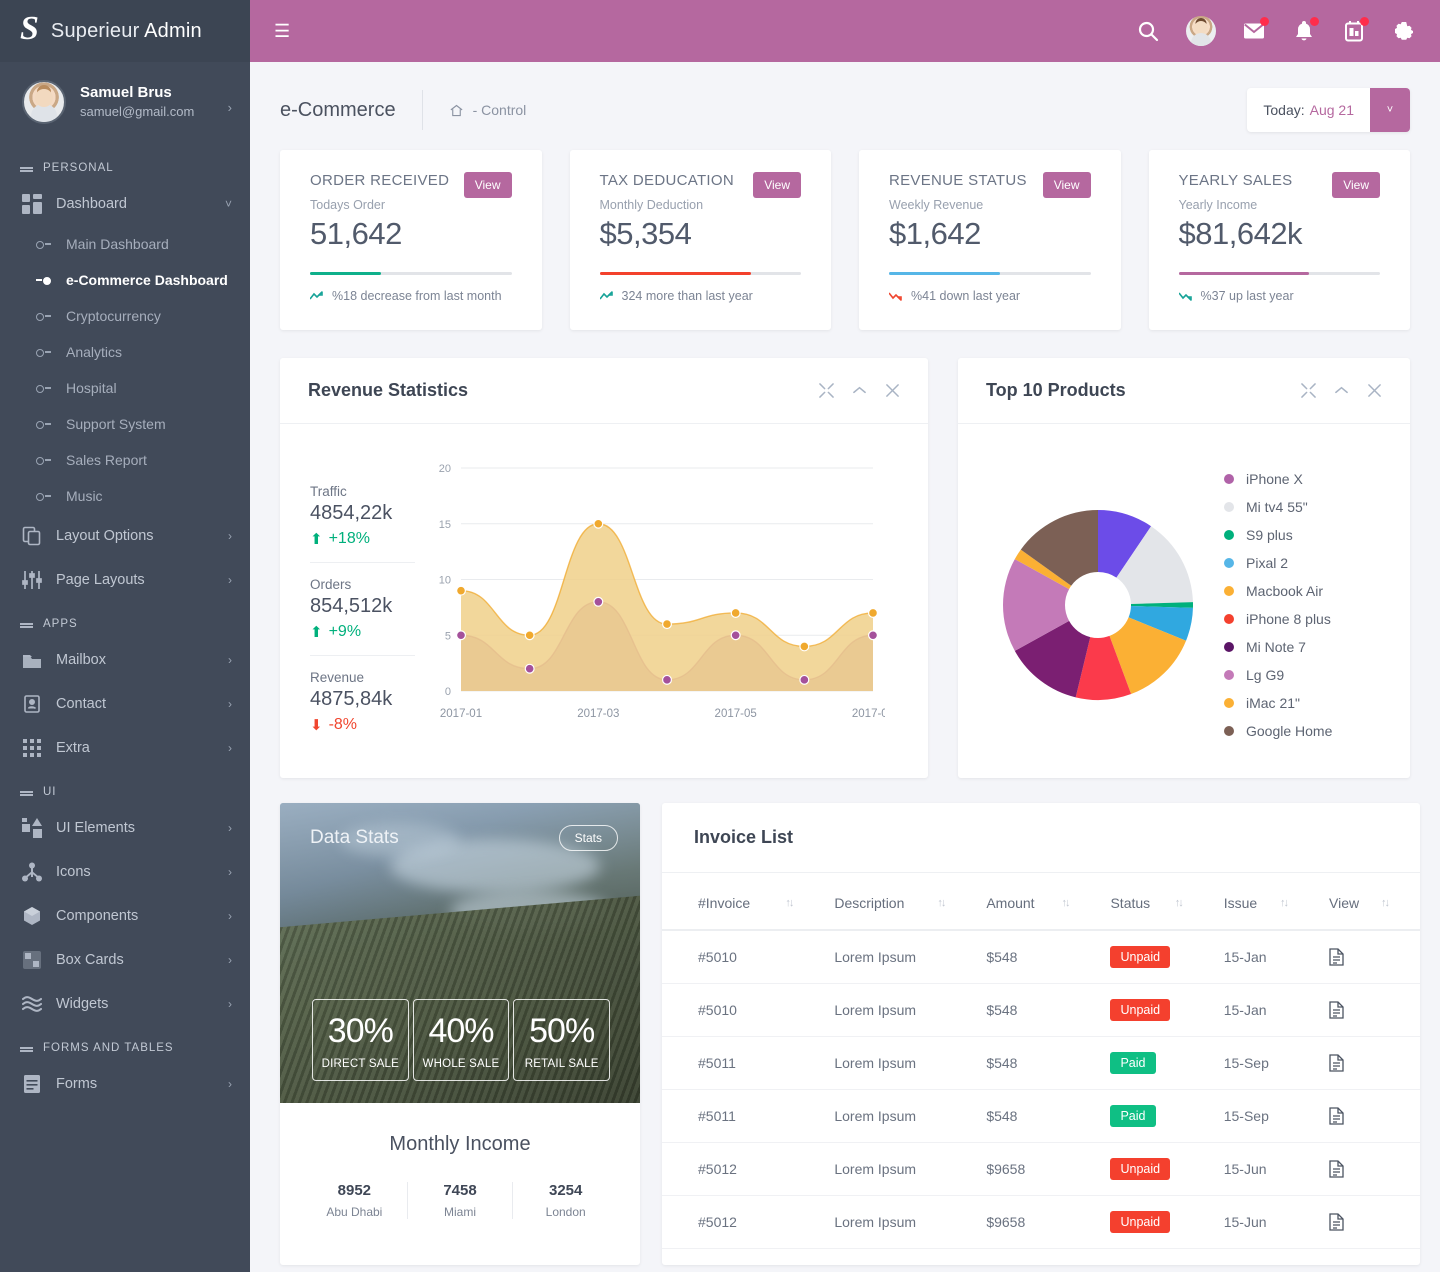 The width and height of the screenshot is (1440, 1272). I want to click on cell-status: Paid, so click(1157, 1063).